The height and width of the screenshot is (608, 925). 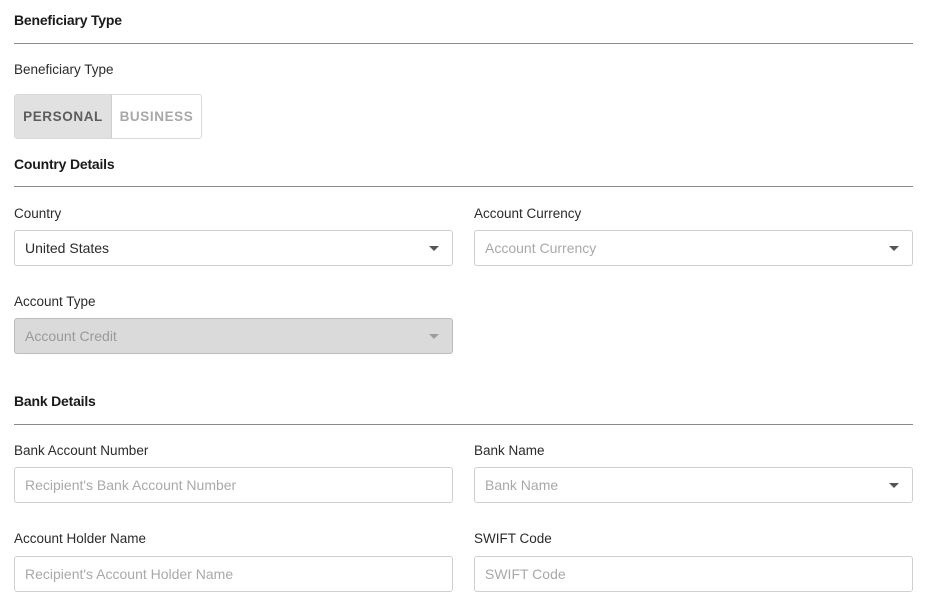 What do you see at coordinates (525, 574) in the screenshot?
I see `swift-code-placeholder: SWIFT Code` at bounding box center [525, 574].